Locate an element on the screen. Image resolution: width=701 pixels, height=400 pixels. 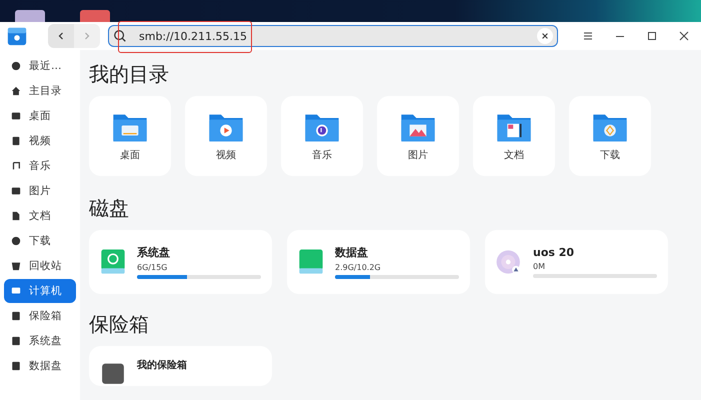
folder-card: 视频 is located at coordinates (226, 136).